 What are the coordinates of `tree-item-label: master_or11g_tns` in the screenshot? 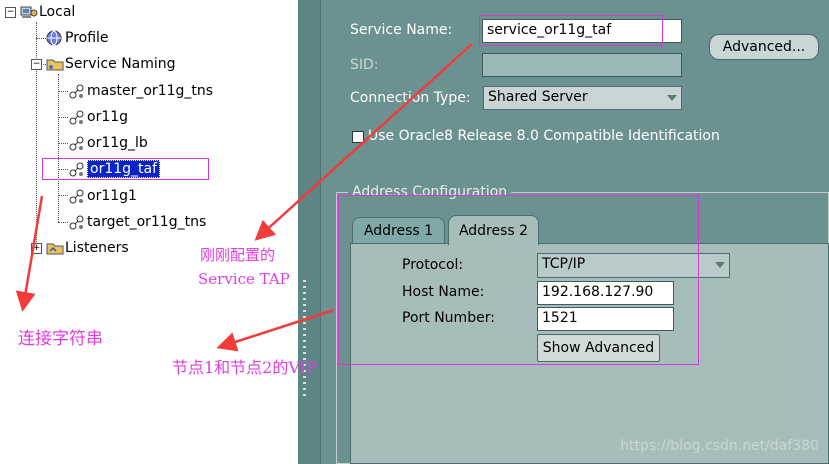 It's located at (150, 91).